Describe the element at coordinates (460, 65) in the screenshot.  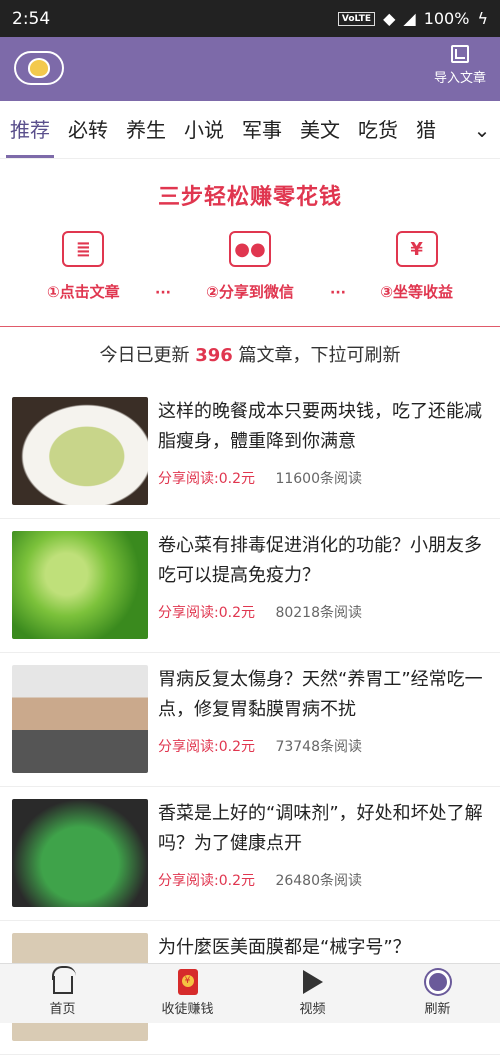
I see `import-article-button: 导入文章` at that location.